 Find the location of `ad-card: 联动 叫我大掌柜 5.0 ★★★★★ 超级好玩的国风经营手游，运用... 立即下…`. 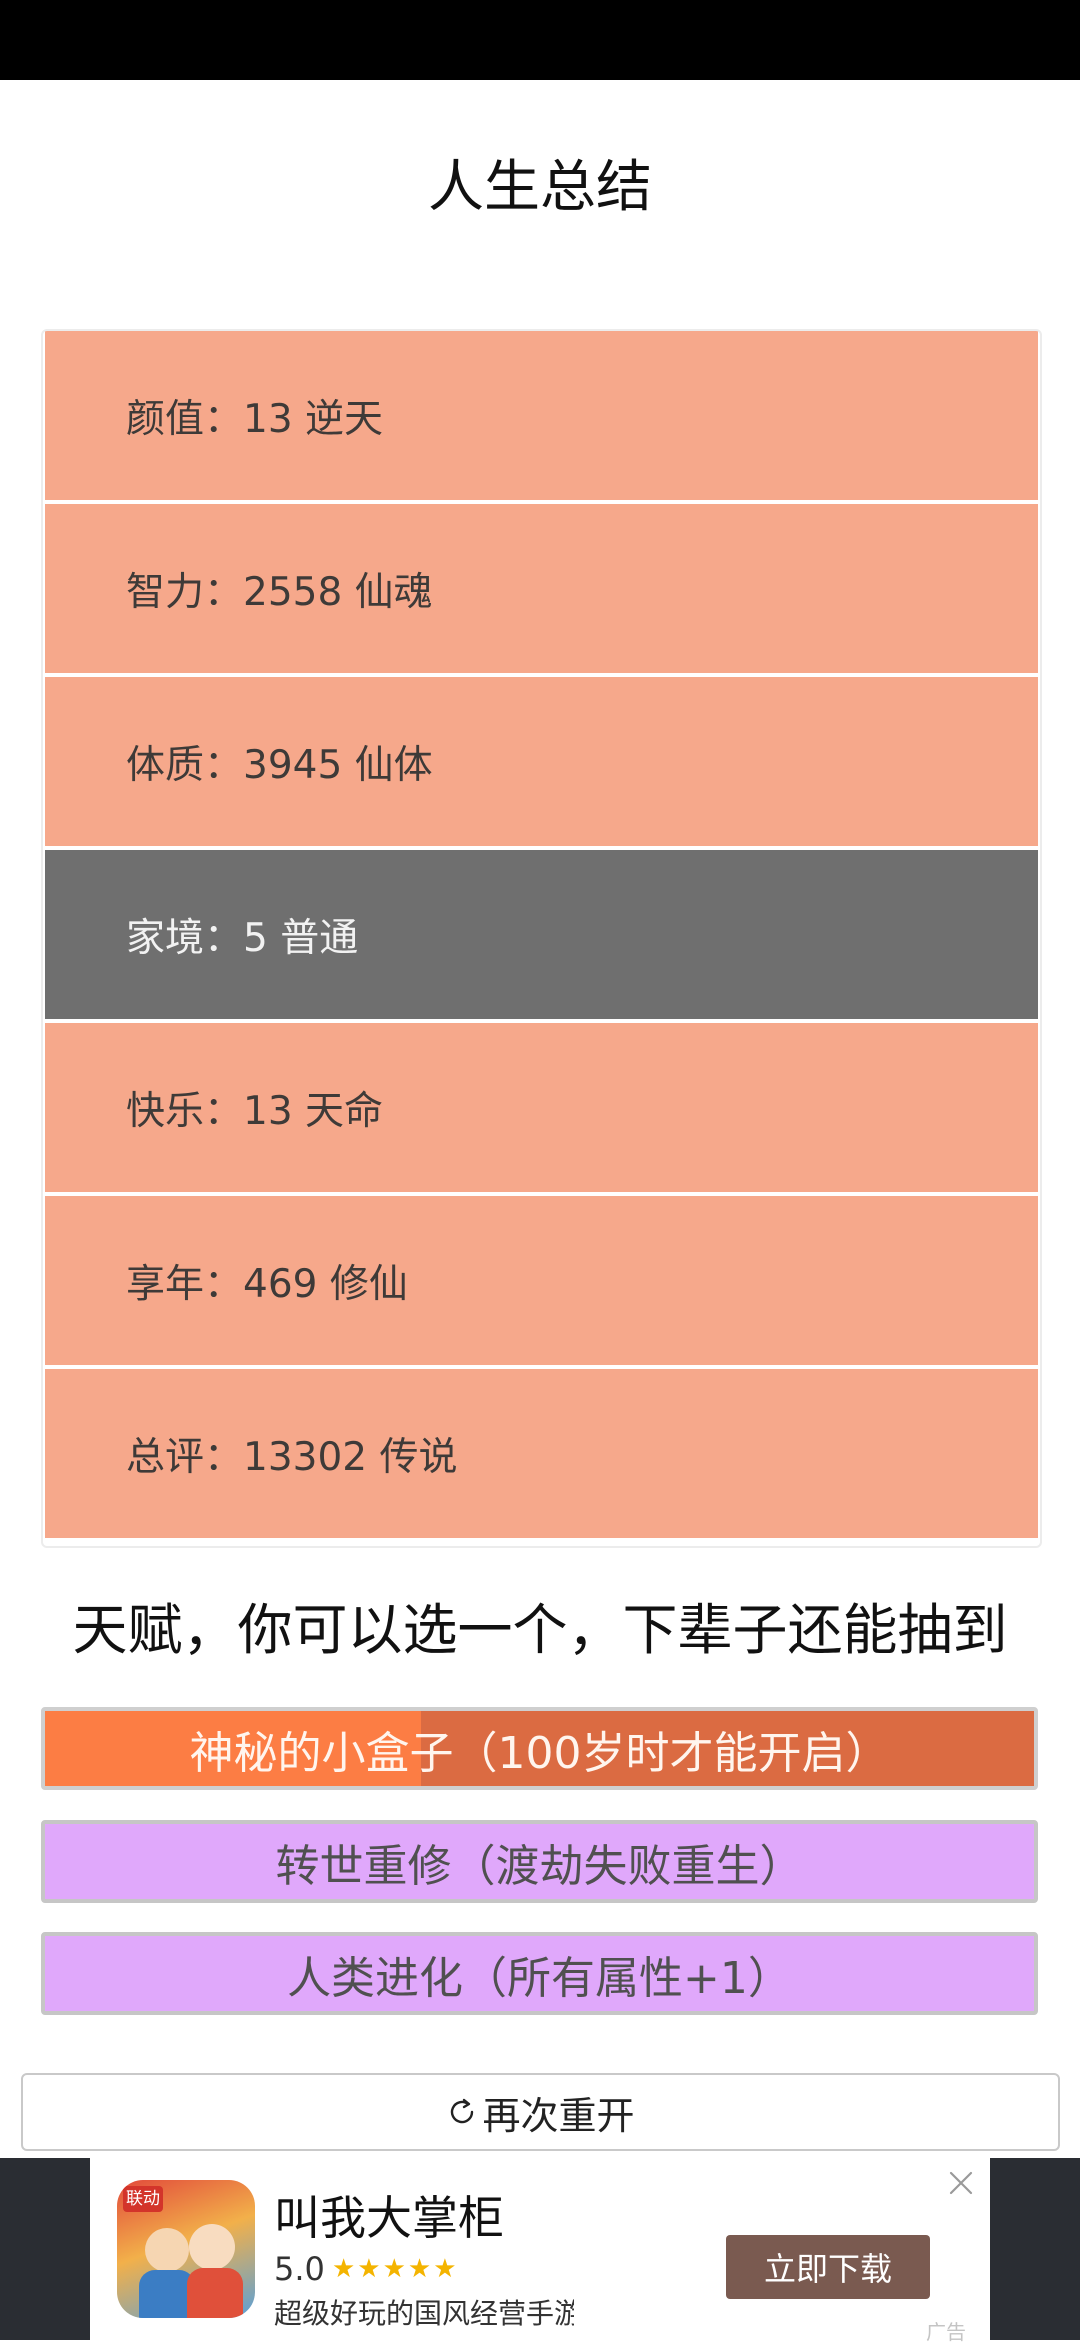

ad-card: 联动 叫我大掌柜 5.0 ★★★★★ 超级好玩的国风经营手游，运用... 立即下… is located at coordinates (540, 2251).